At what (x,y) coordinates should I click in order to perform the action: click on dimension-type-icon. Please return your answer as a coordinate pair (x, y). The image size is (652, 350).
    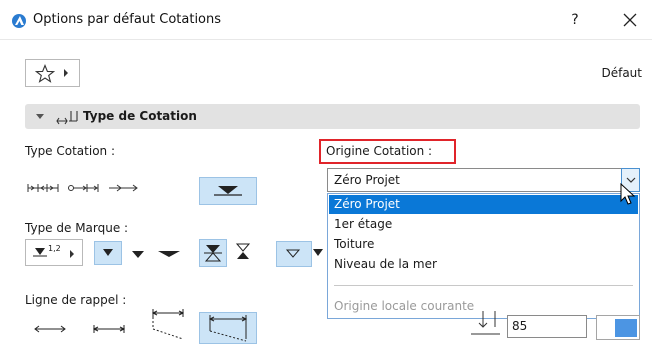
    Looking at the image, I should click on (67, 118).